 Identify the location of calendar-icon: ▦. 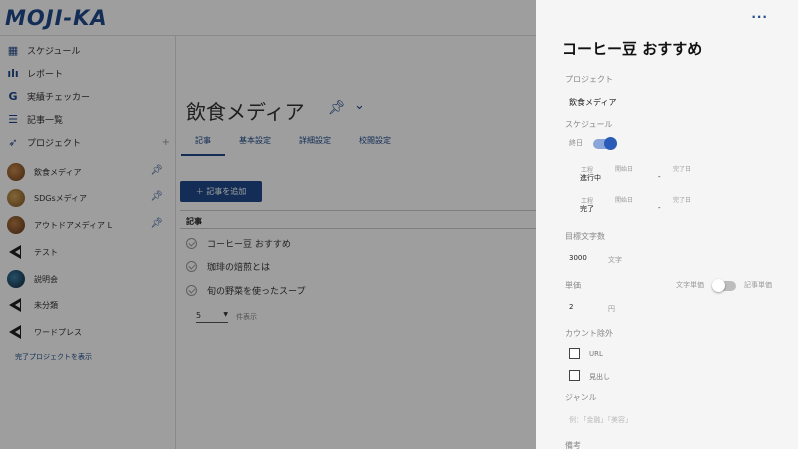
(13, 50).